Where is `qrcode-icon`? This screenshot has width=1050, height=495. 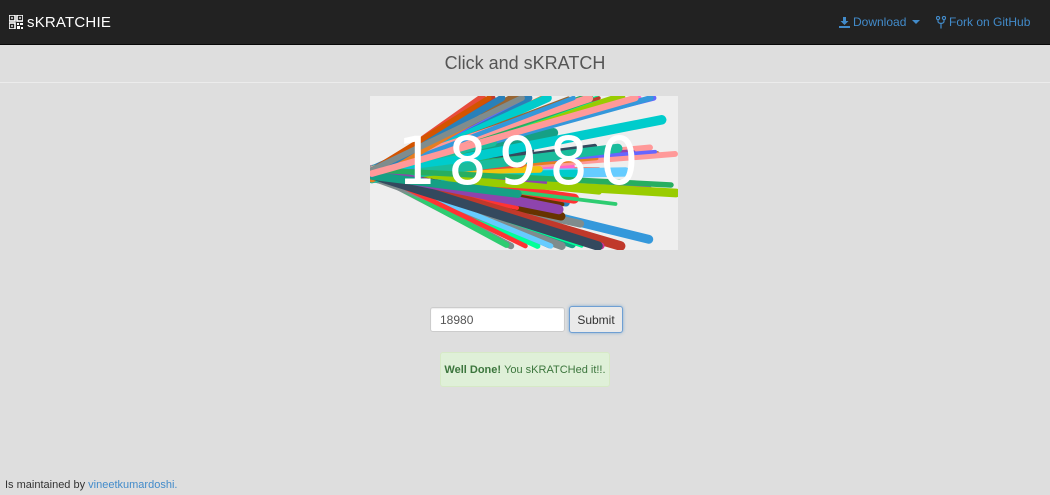 qrcode-icon is located at coordinates (16, 22).